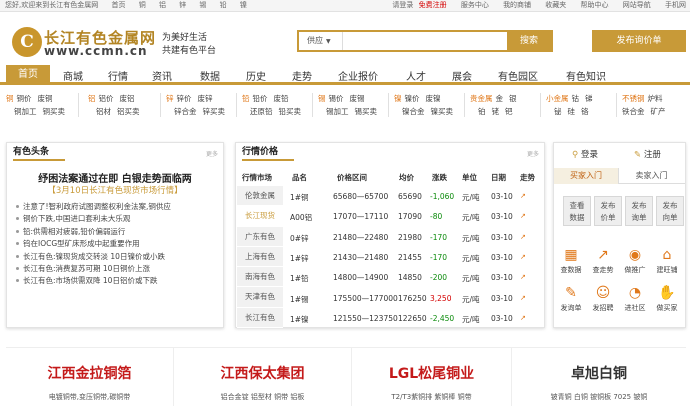 This screenshot has width=690, height=406. I want to click on category-title: 小金属, so click(557, 98).